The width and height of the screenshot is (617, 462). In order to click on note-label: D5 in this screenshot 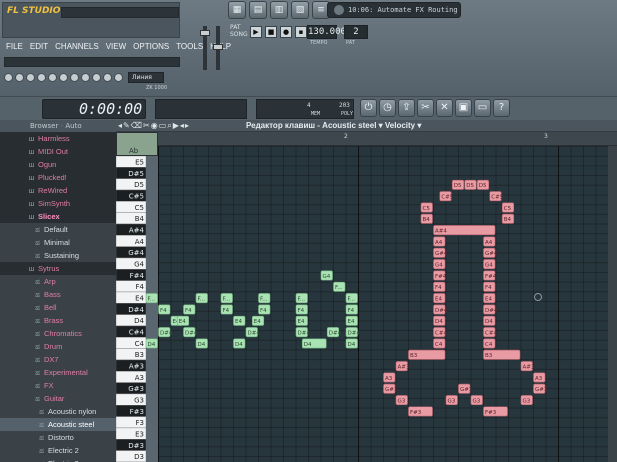, I will do `click(483, 186)`.